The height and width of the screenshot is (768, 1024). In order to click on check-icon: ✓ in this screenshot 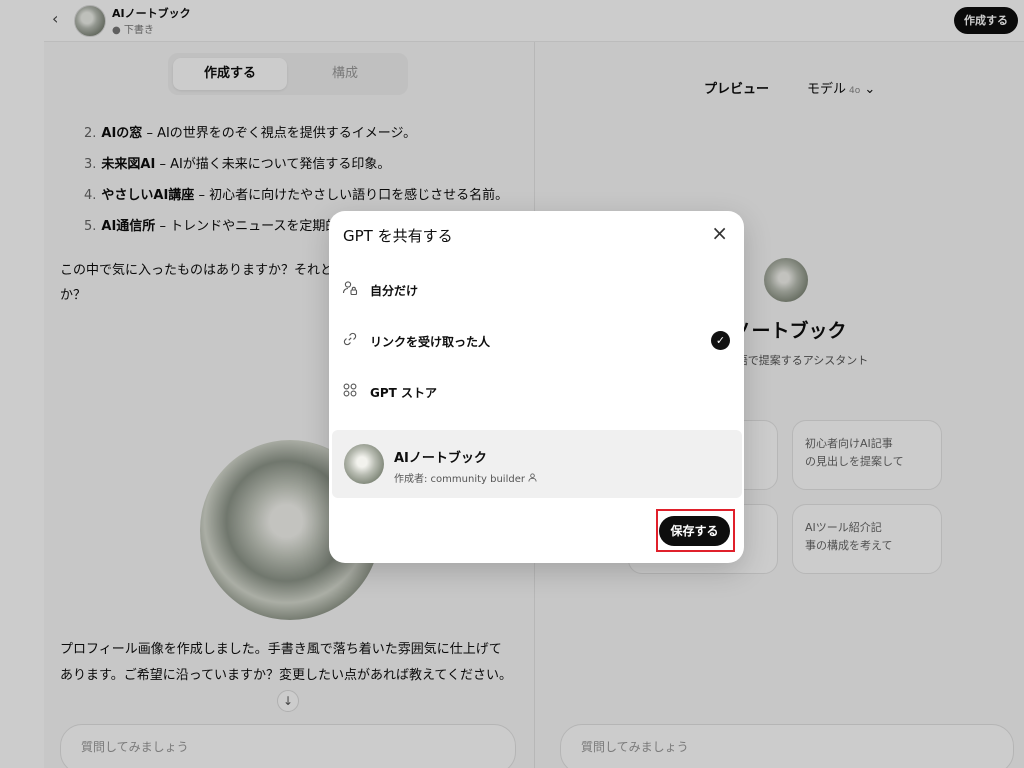, I will do `click(720, 340)`.